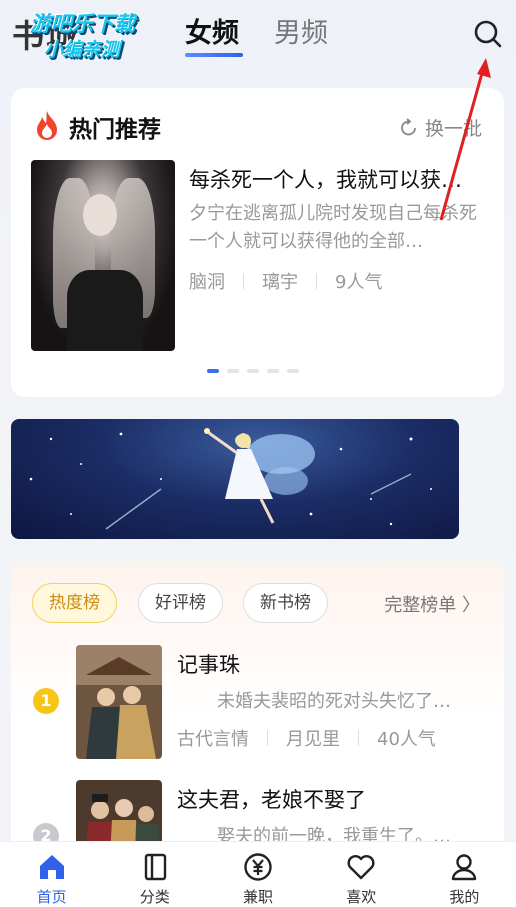 The width and height of the screenshot is (516, 907). I want to click on fire-icon, so click(47, 125).